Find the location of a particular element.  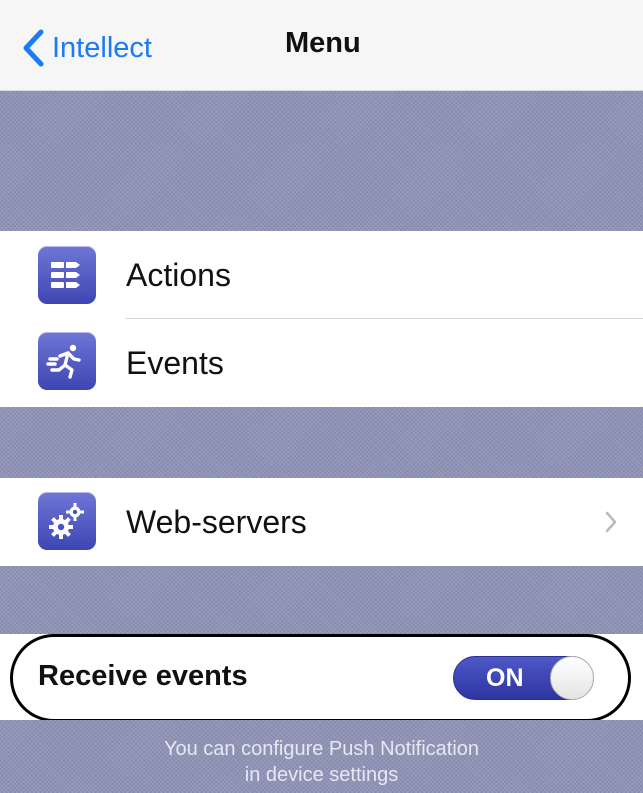

menu-item-label: Events is located at coordinates (175, 362).